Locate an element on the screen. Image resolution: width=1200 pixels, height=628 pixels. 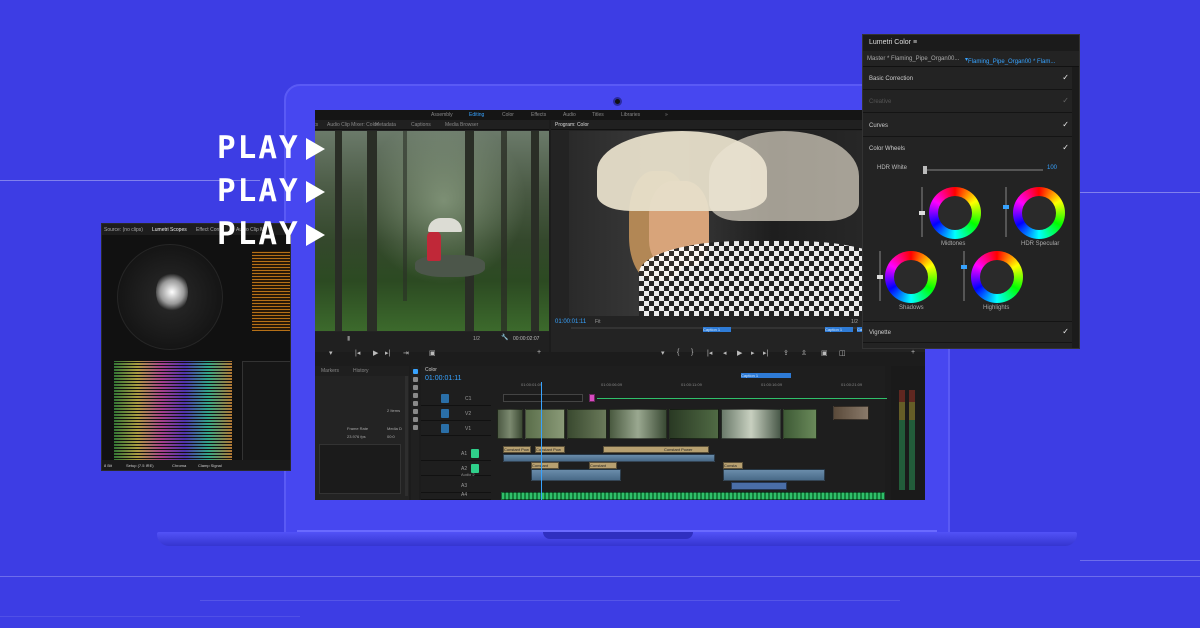
razor-tool-icon is located at coordinates (415, 395).